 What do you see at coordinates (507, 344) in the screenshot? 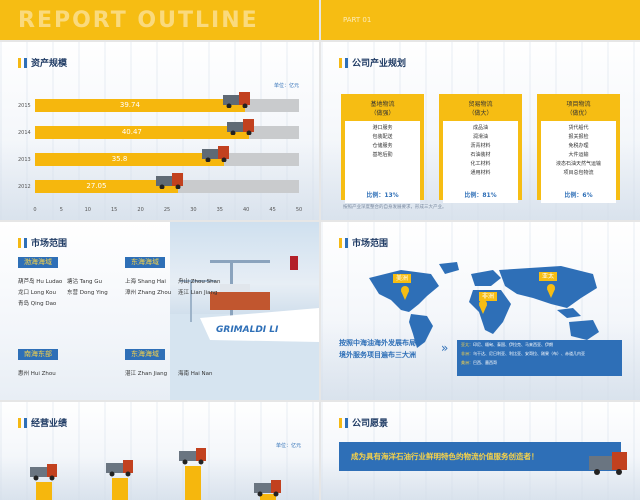
I see `info-line: 亚太：印尼、缅甸、泰国、伊拉克、马来西亚、伊朗` at bounding box center [507, 344].